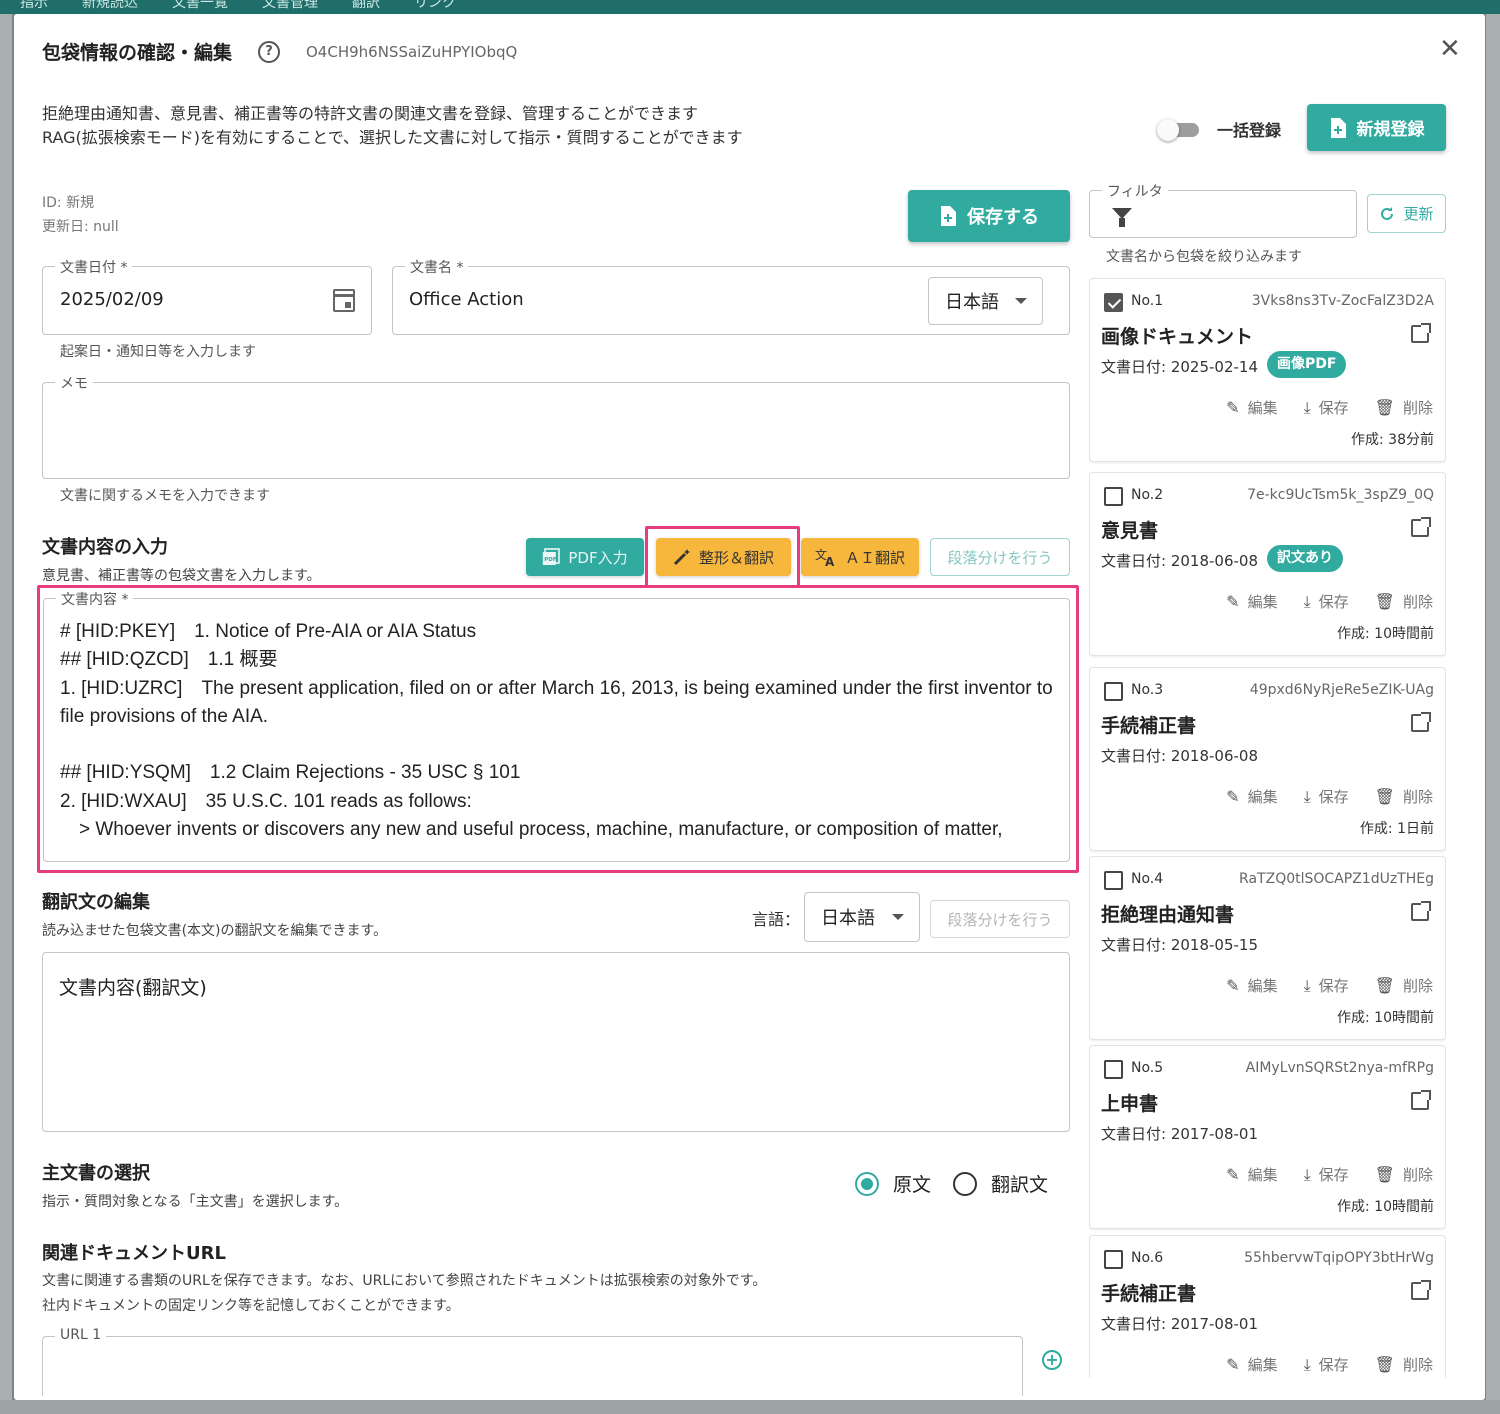 Image resolution: width=1500 pixels, height=1414 pixels. What do you see at coordinates (165, 496) in the screenshot?
I see `memo-helper: 文書に関するメモを入力できます` at bounding box center [165, 496].